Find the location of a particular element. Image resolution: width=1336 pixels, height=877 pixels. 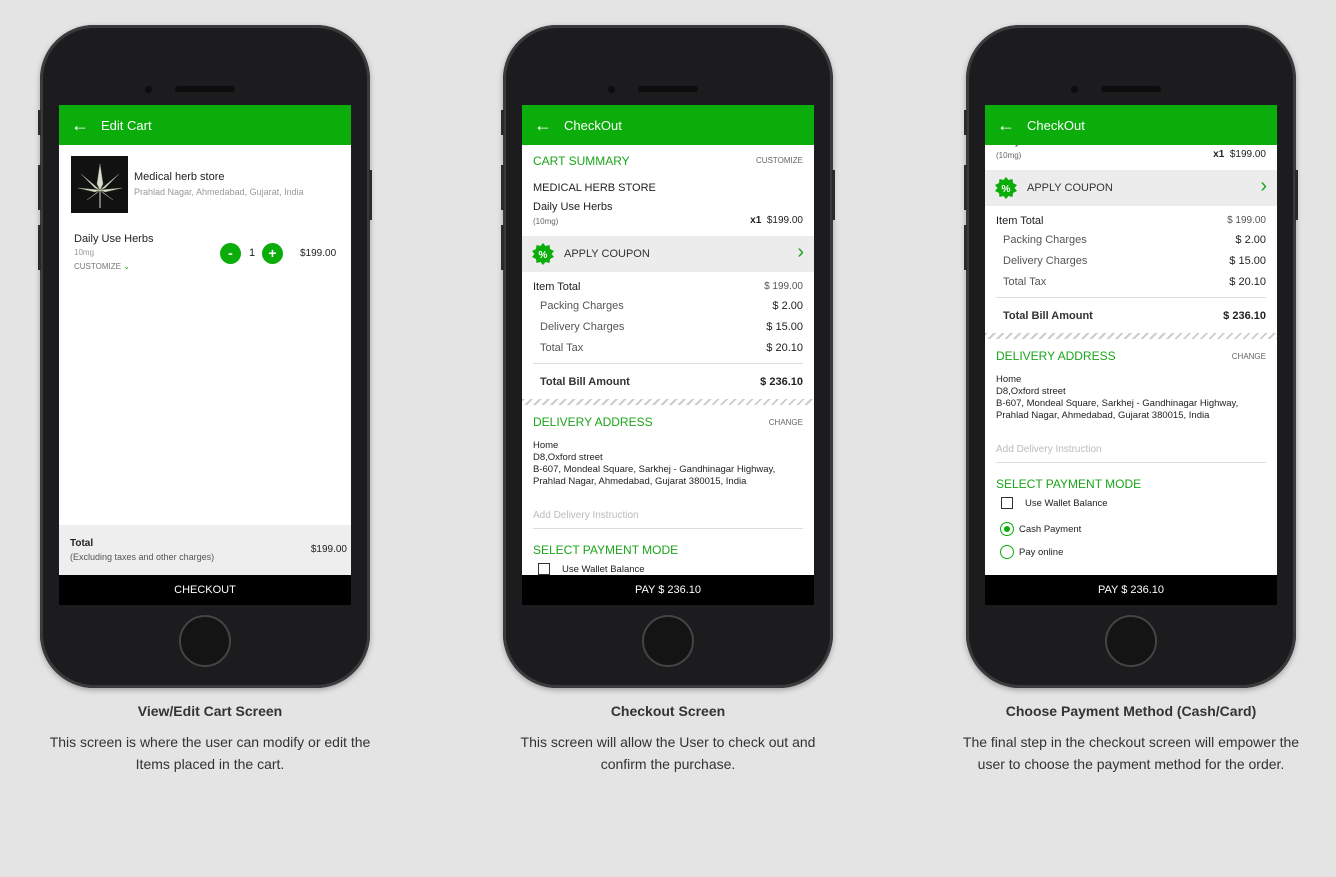

total-bill-value: $ 236.10 is located at coordinates (1244, 316).